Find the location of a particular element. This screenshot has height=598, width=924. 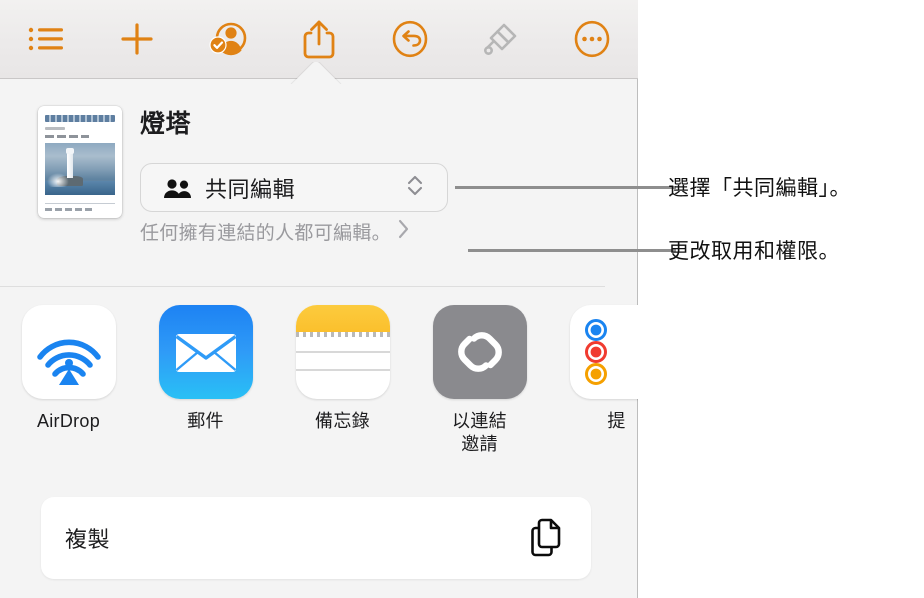

more-options-button is located at coordinates (592, 39).